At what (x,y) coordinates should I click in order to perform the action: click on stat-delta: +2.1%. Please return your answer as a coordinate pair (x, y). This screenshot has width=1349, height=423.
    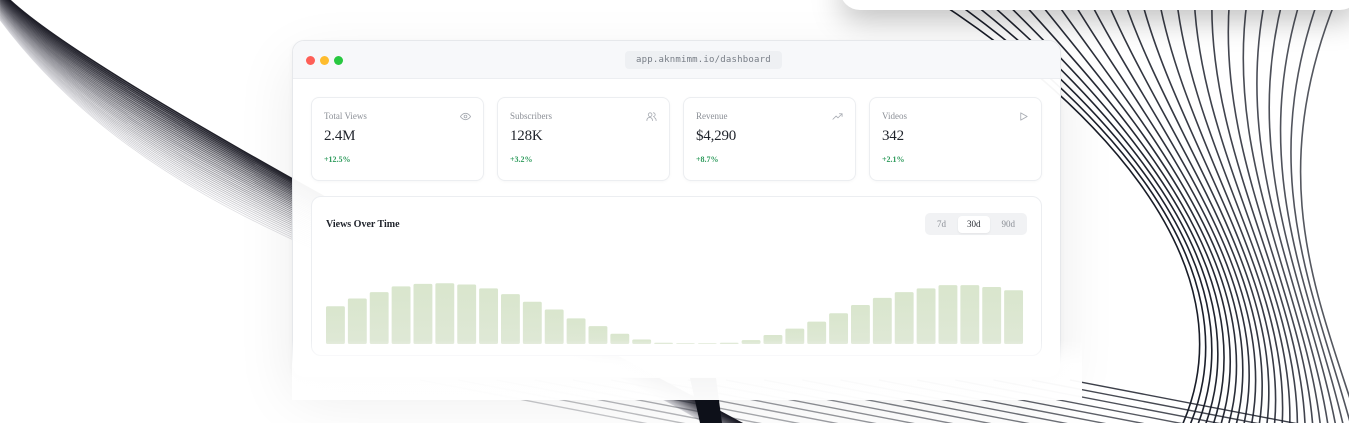
    Looking at the image, I should click on (893, 159).